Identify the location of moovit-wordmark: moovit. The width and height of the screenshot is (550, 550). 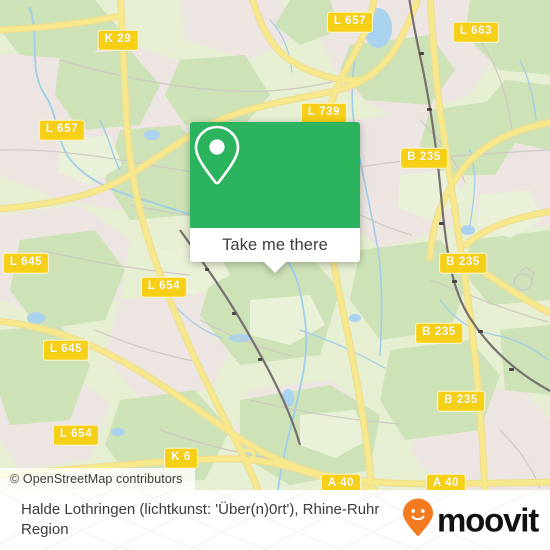
(488, 520).